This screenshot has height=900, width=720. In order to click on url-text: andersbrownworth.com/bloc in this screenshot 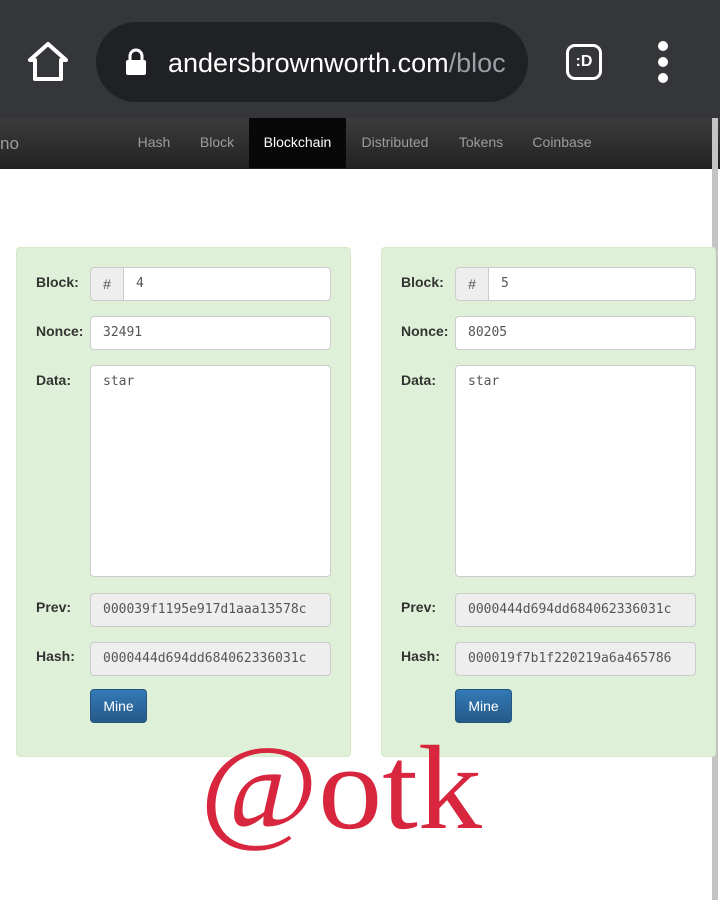, I will do `click(340, 63)`.